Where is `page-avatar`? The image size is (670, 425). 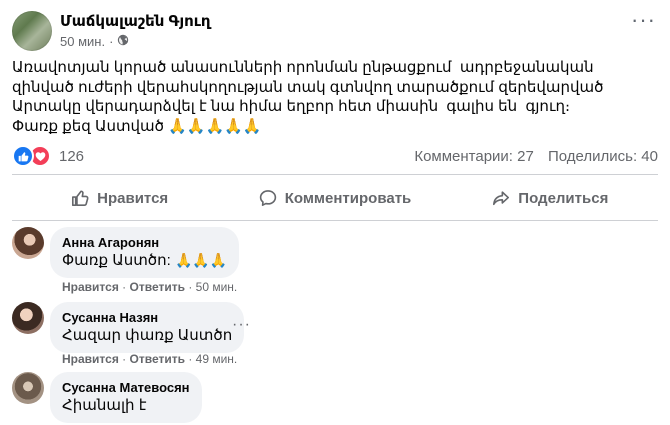 page-avatar is located at coordinates (32, 31).